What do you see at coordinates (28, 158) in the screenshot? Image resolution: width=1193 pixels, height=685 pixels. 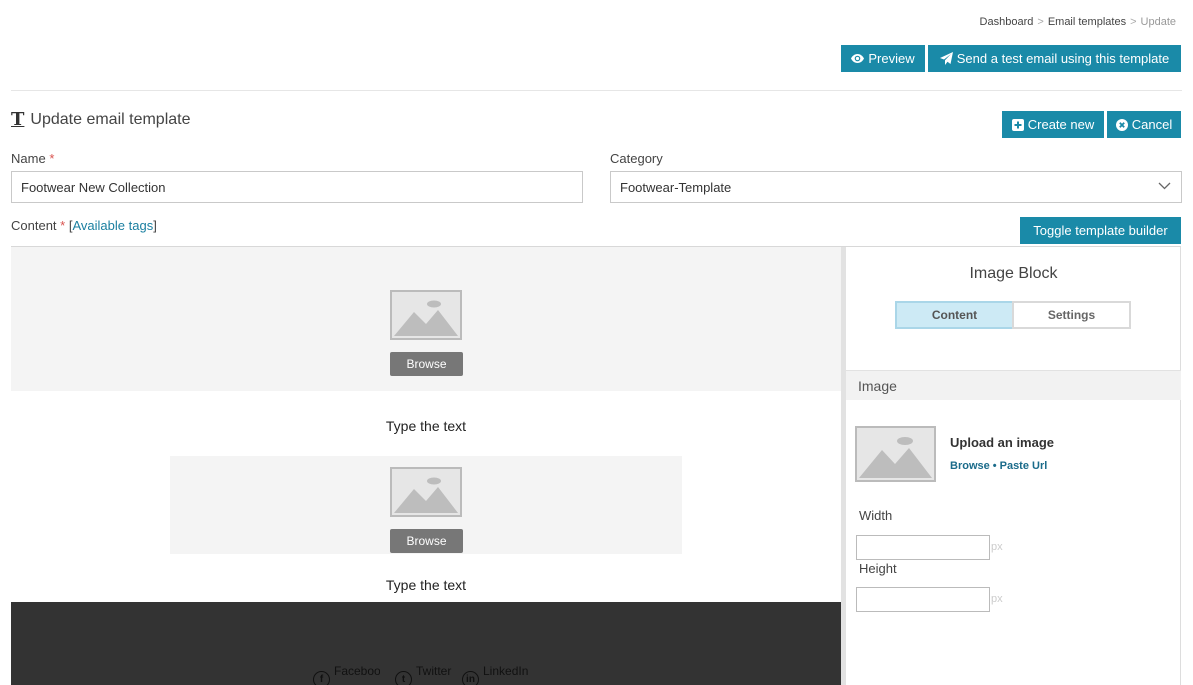 I see `name-label-text: Name` at bounding box center [28, 158].